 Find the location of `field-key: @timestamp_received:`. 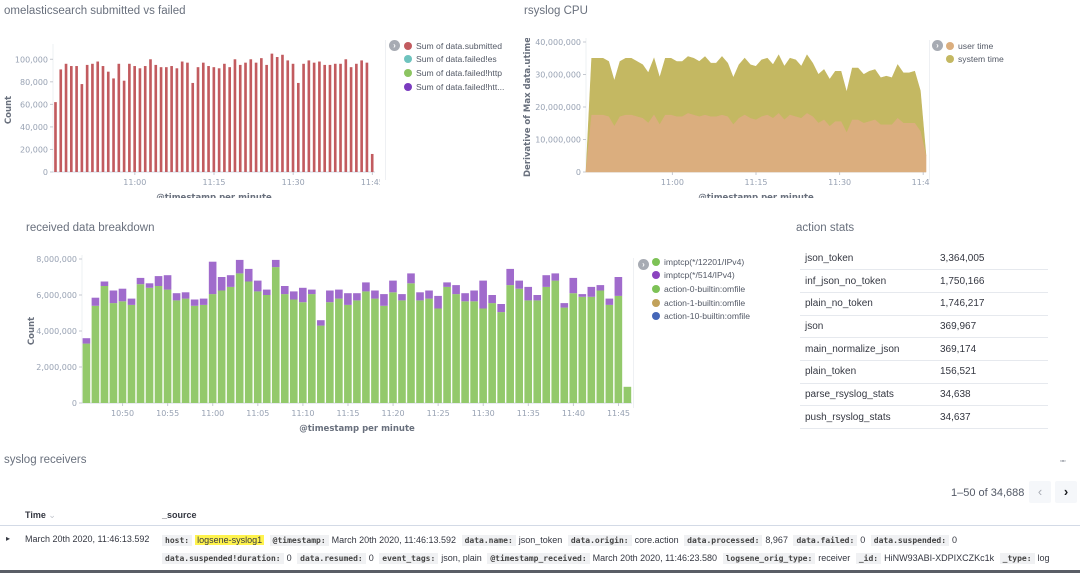

field-key: @timestamp_received: is located at coordinates (538, 558).